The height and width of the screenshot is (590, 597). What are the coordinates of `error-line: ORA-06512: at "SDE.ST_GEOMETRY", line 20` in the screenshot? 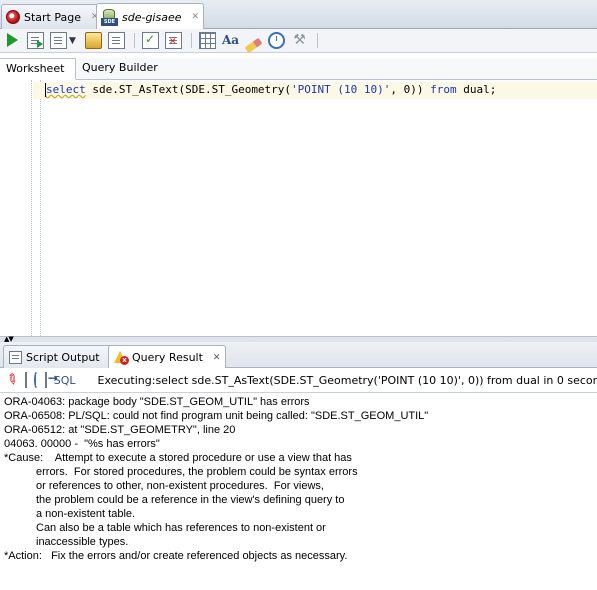 It's located at (120, 430).